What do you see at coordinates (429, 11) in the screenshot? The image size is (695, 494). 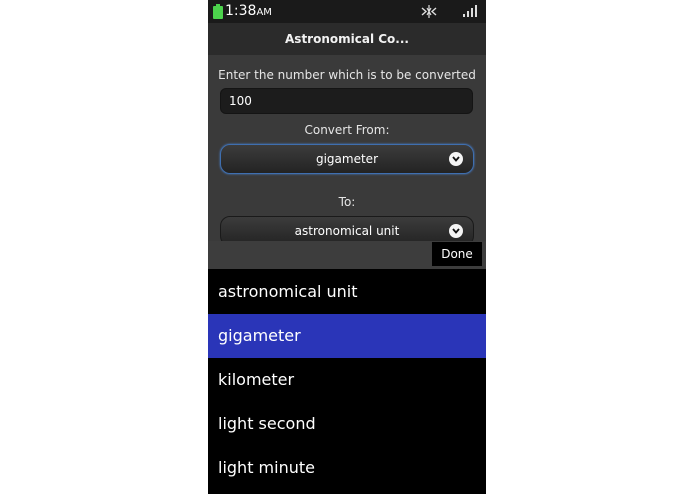 I see `bluetooth-icon` at bounding box center [429, 11].